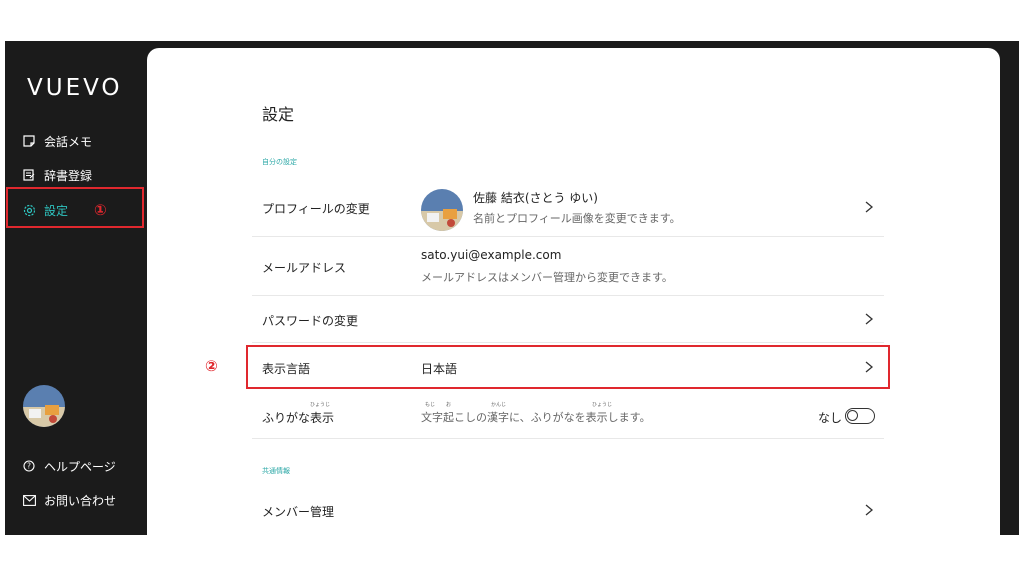 Image resolution: width=1024 pixels, height=576 pixels. What do you see at coordinates (430, 405) in the screenshot?
I see `ruby-text: もじ` at bounding box center [430, 405].